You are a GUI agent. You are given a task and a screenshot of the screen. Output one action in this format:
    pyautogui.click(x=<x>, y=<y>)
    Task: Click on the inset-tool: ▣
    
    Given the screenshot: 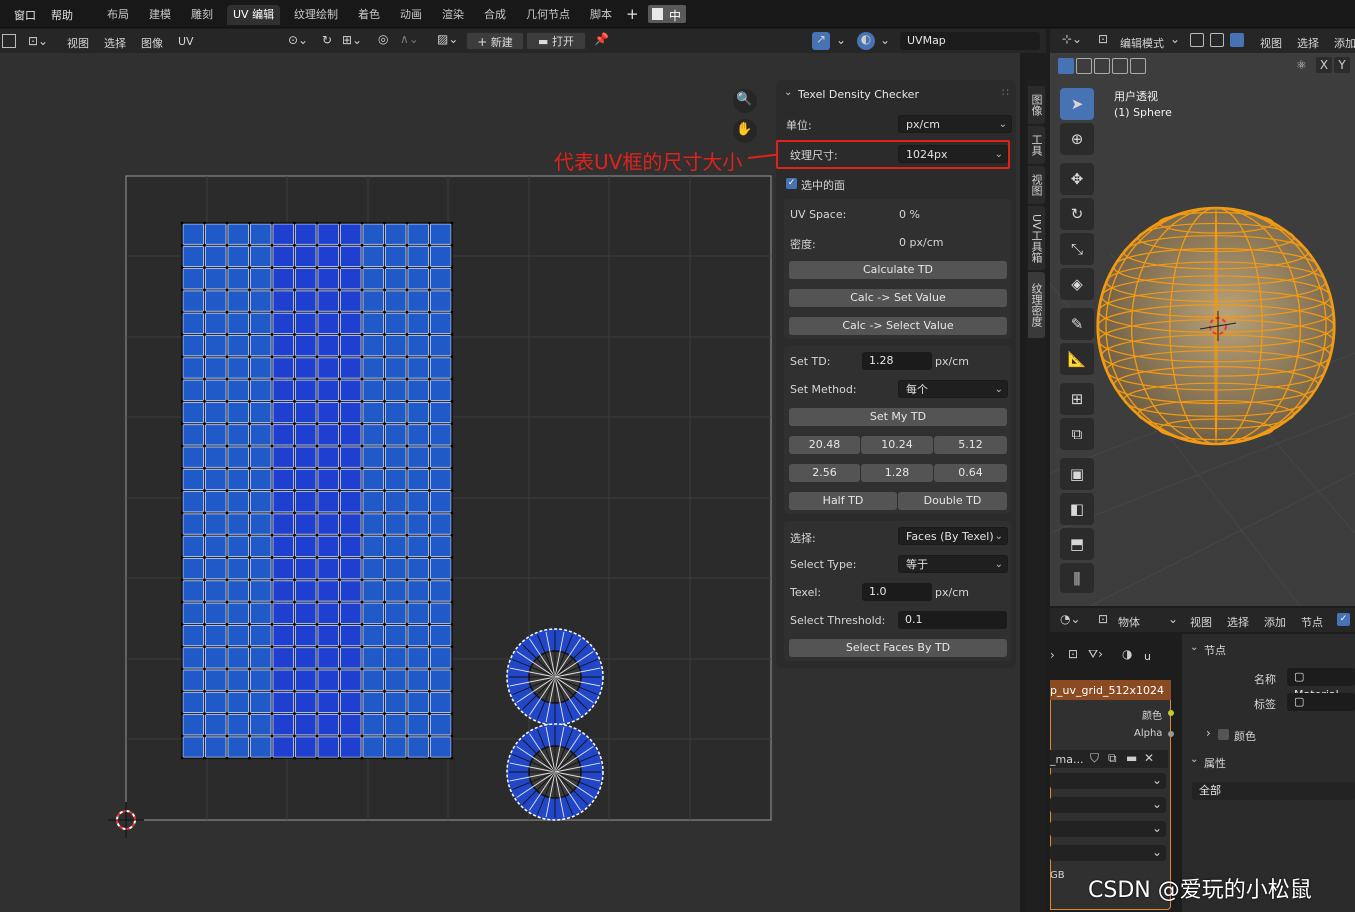 What is the action you would take?
    pyautogui.click(x=1077, y=474)
    